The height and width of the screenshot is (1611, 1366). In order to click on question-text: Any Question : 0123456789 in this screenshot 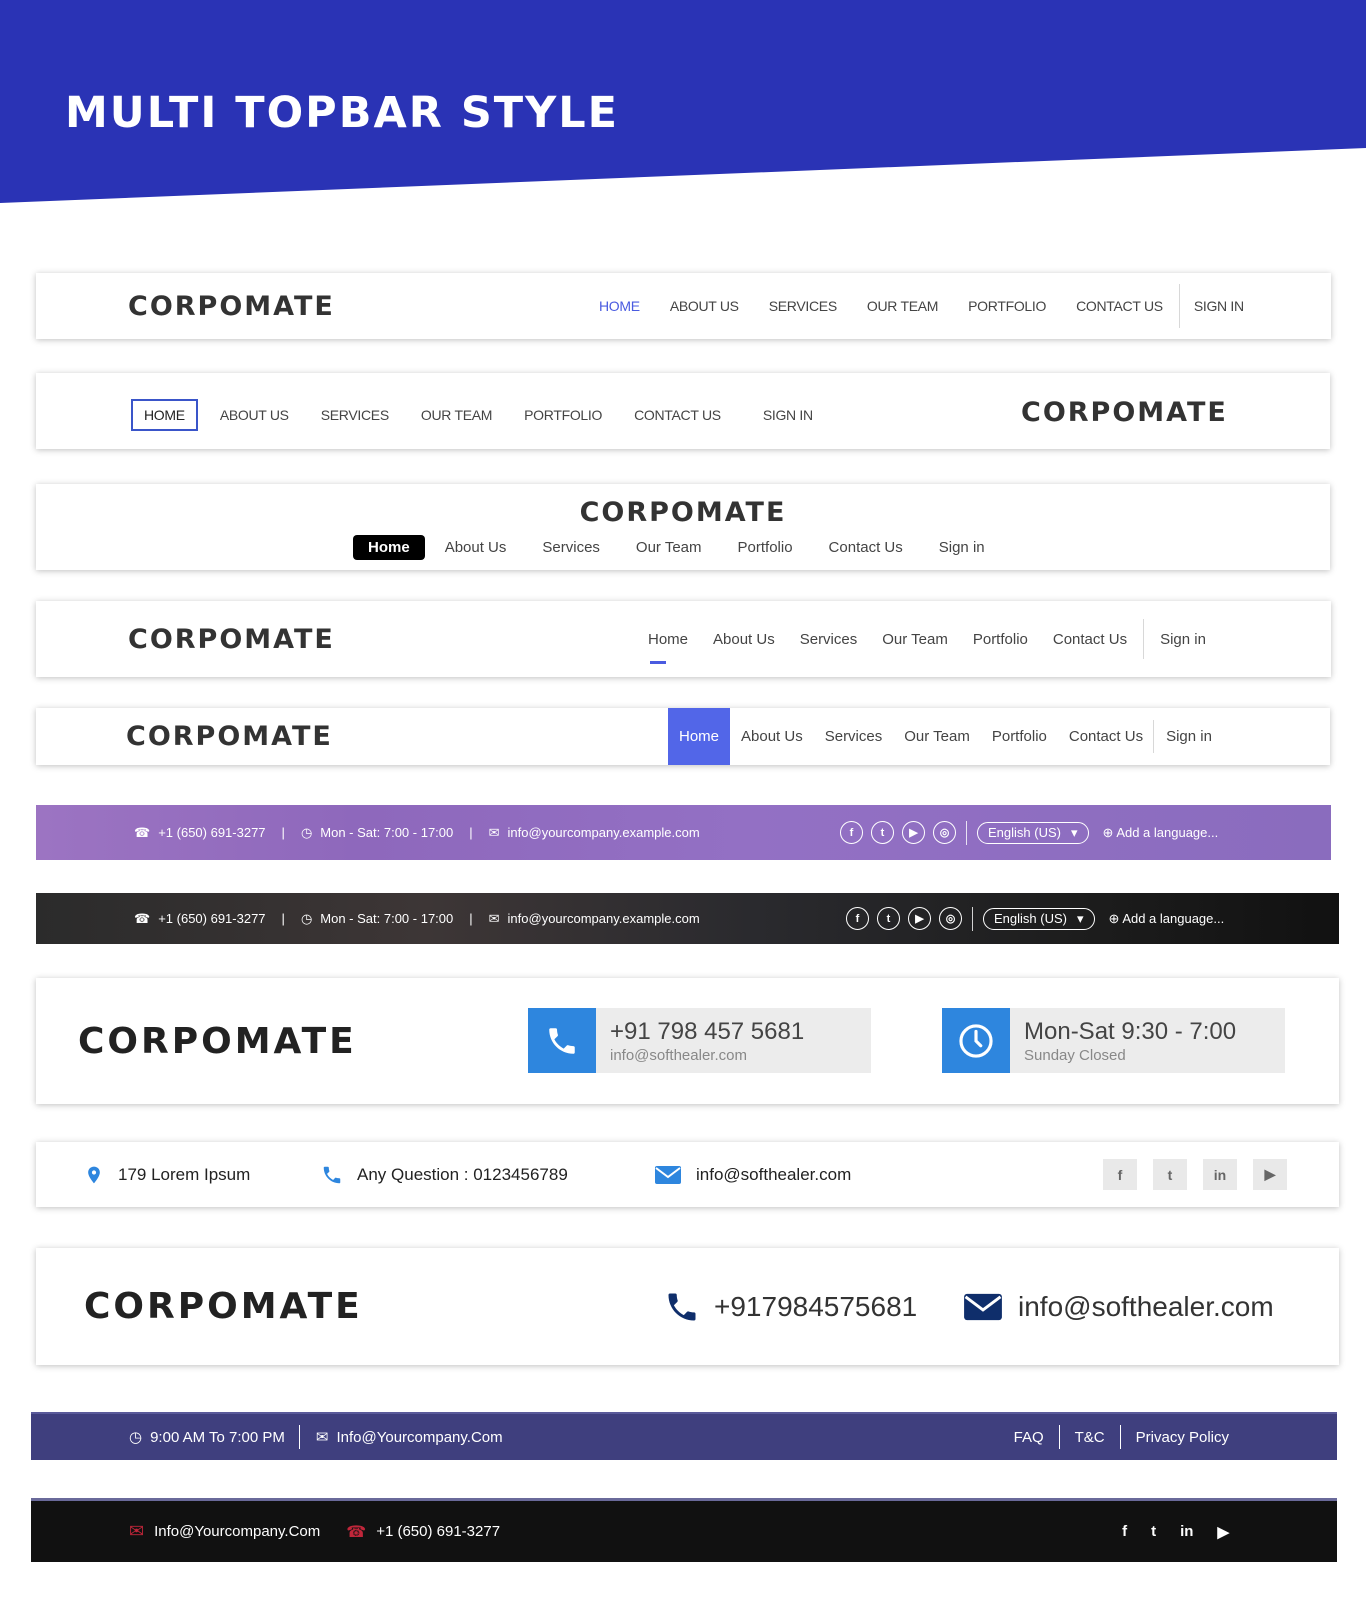, I will do `click(462, 1175)`.